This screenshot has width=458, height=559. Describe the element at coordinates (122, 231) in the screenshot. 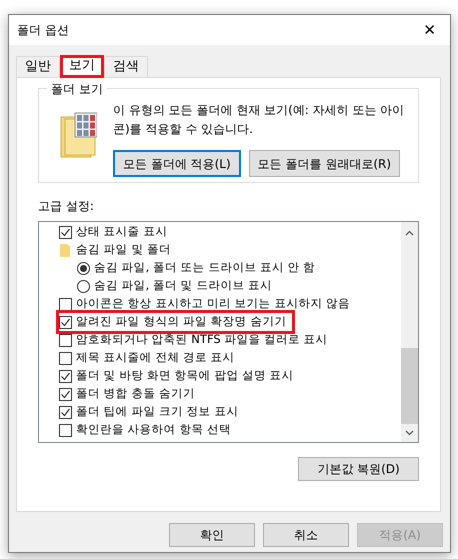

I see `setting-label: 상태 표시줄 표시` at that location.